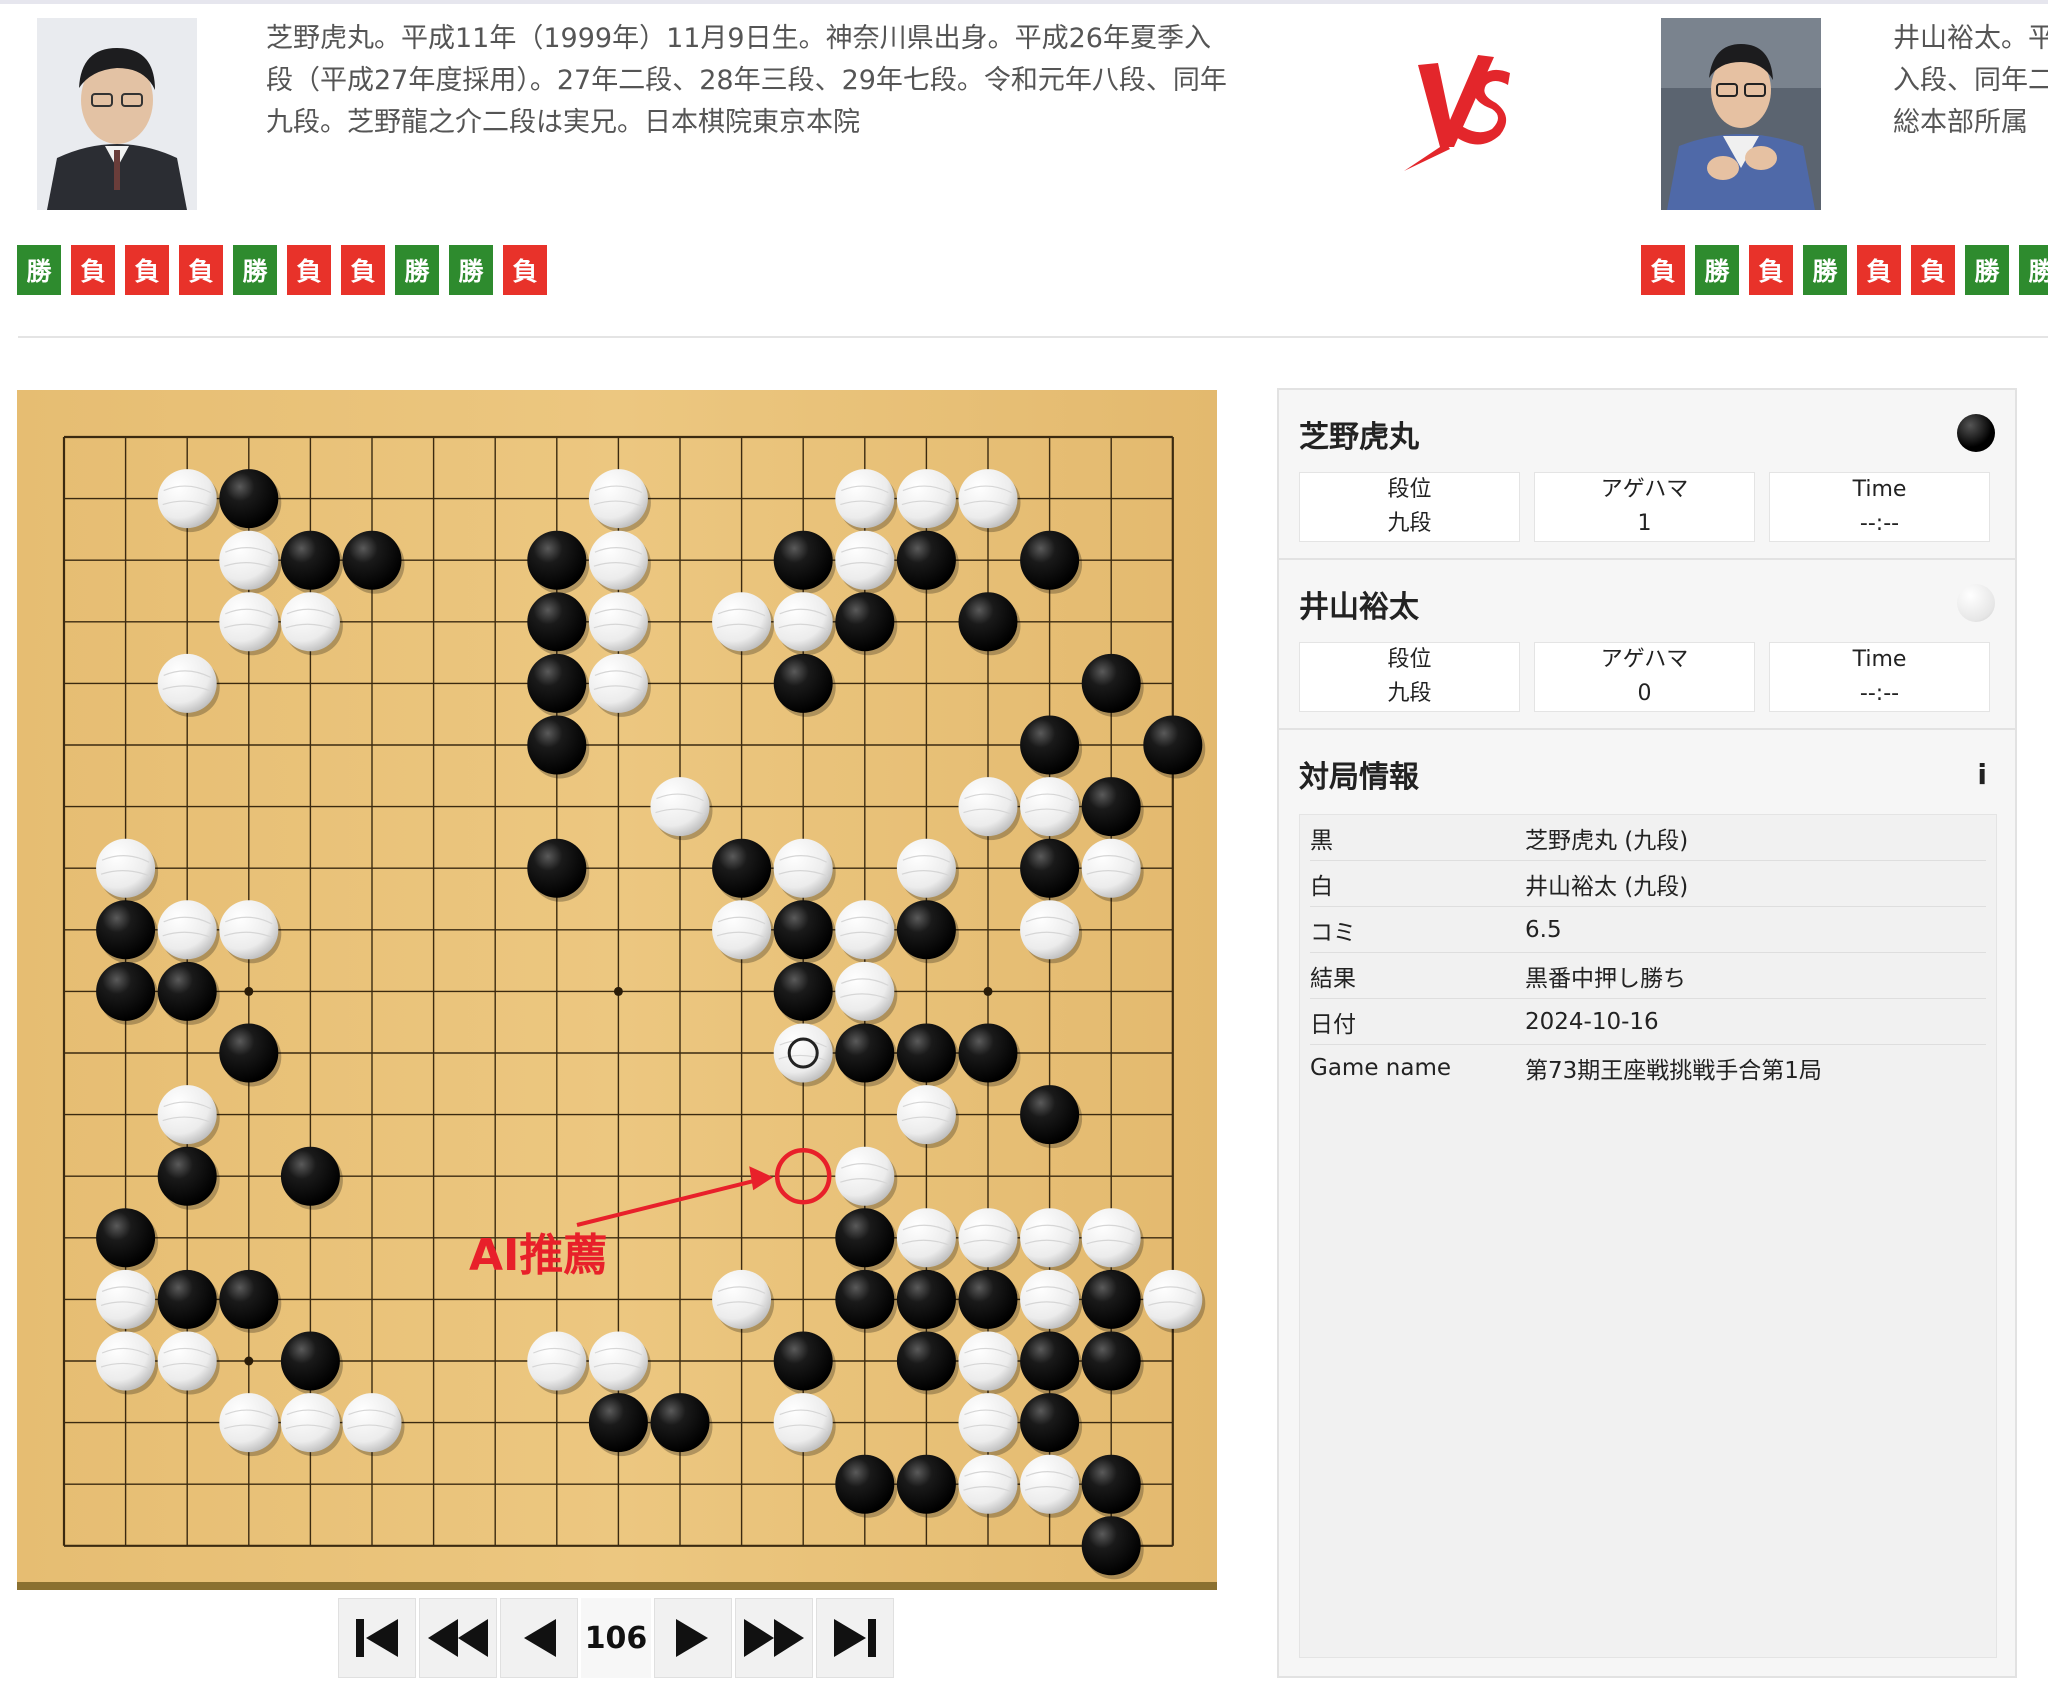 The width and height of the screenshot is (2048, 1698). Describe the element at coordinates (1409, 693) in the screenshot. I see `rank-value: 九段` at that location.